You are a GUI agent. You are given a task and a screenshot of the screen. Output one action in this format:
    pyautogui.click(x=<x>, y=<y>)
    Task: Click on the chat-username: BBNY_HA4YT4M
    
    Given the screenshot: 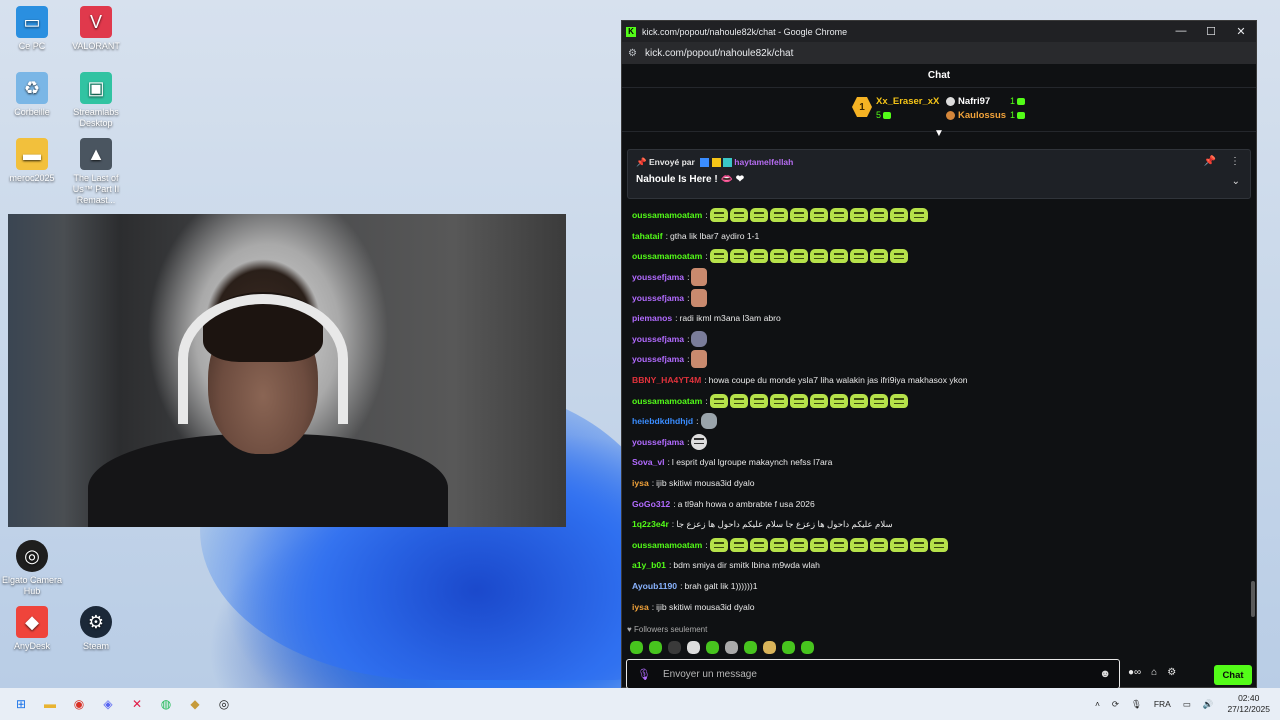 What is the action you would take?
    pyautogui.click(x=666, y=380)
    